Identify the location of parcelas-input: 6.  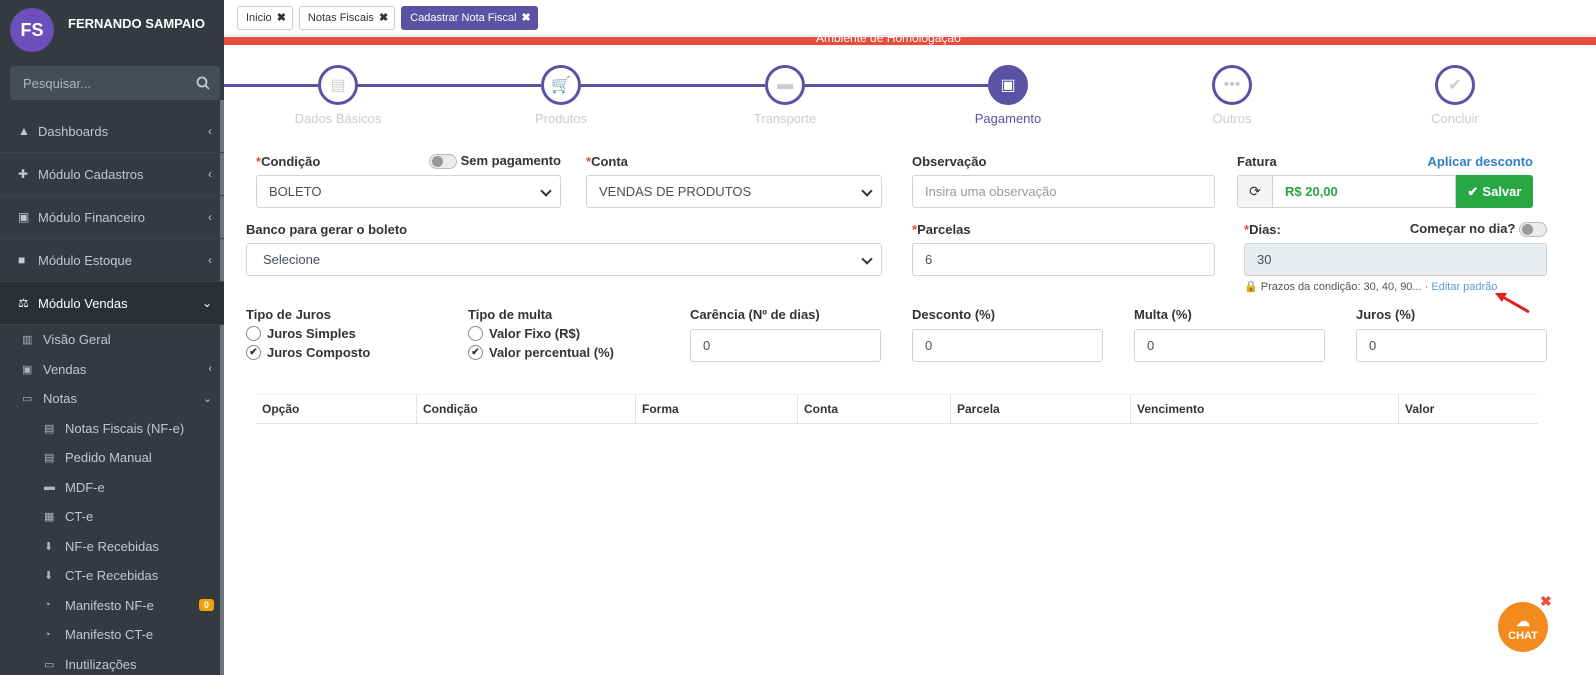
(1063, 259).